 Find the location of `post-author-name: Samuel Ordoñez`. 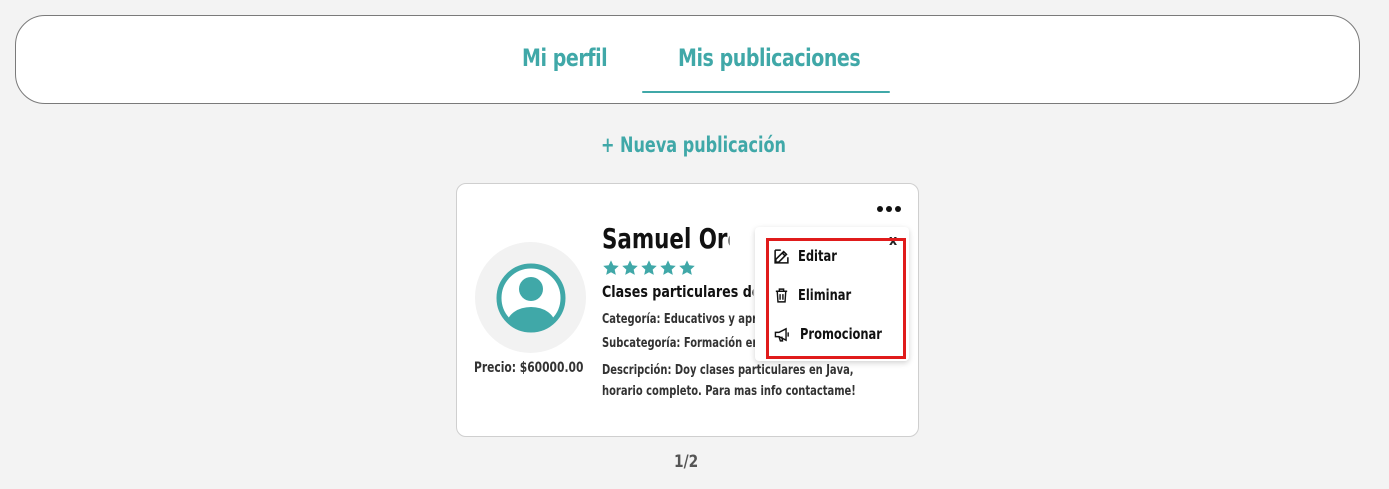

post-author-name: Samuel Ordoñez is located at coordinates (666, 238).